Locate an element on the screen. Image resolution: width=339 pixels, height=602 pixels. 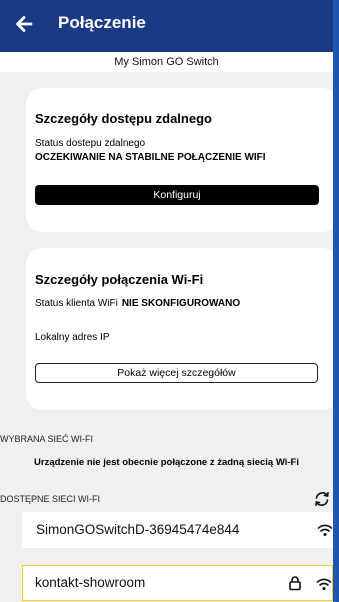
refresh-networks-button is located at coordinates (322, 499).